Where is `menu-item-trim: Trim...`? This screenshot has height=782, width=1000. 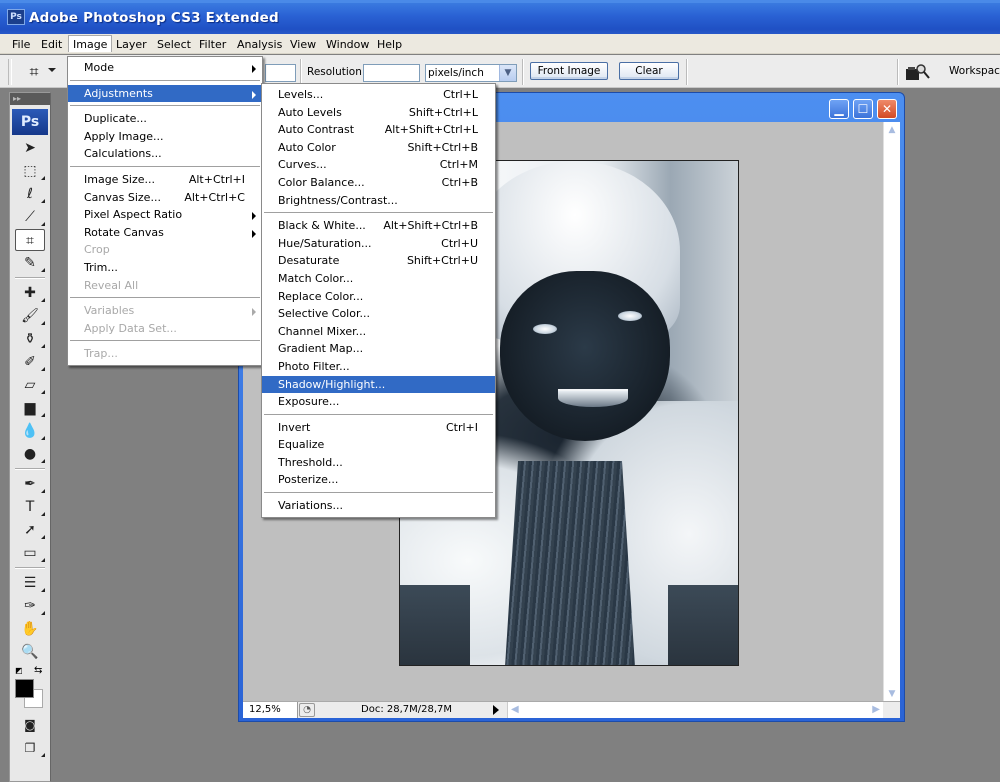
menu-item-trim: Trim... is located at coordinates (165, 268).